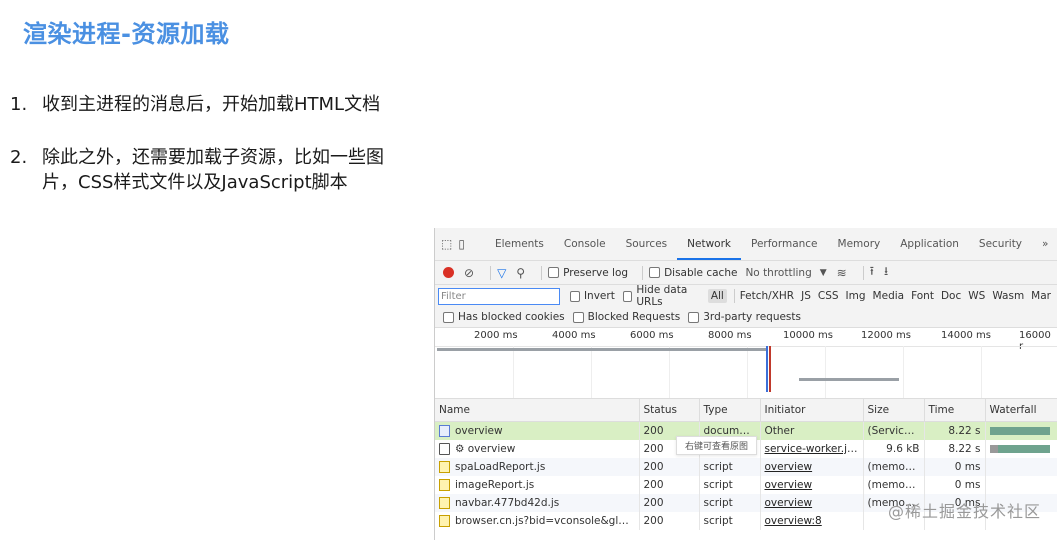 This screenshot has width=1057, height=540. I want to click on tab-performance: Performance, so click(784, 244).